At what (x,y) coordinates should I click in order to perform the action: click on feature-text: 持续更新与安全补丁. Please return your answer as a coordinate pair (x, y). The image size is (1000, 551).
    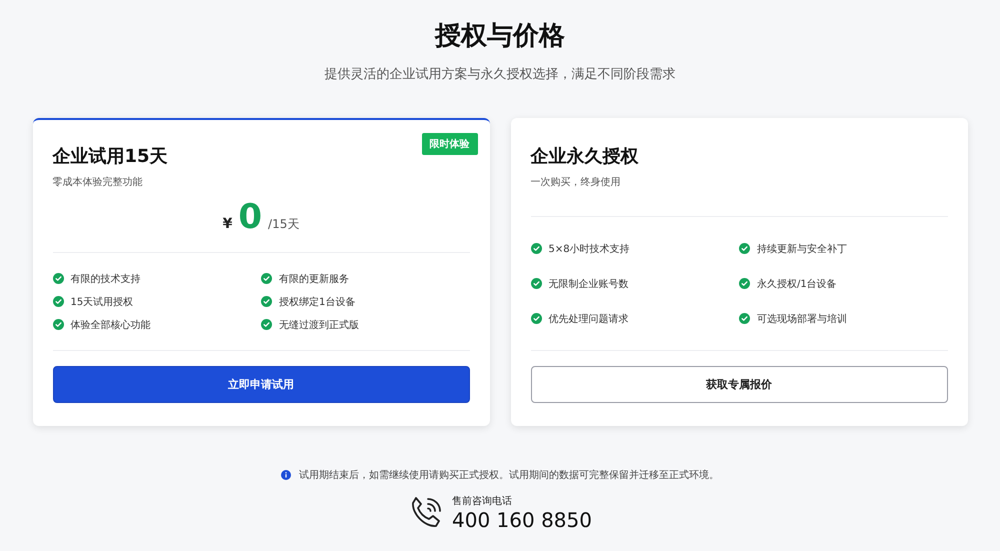
    Looking at the image, I should click on (802, 249).